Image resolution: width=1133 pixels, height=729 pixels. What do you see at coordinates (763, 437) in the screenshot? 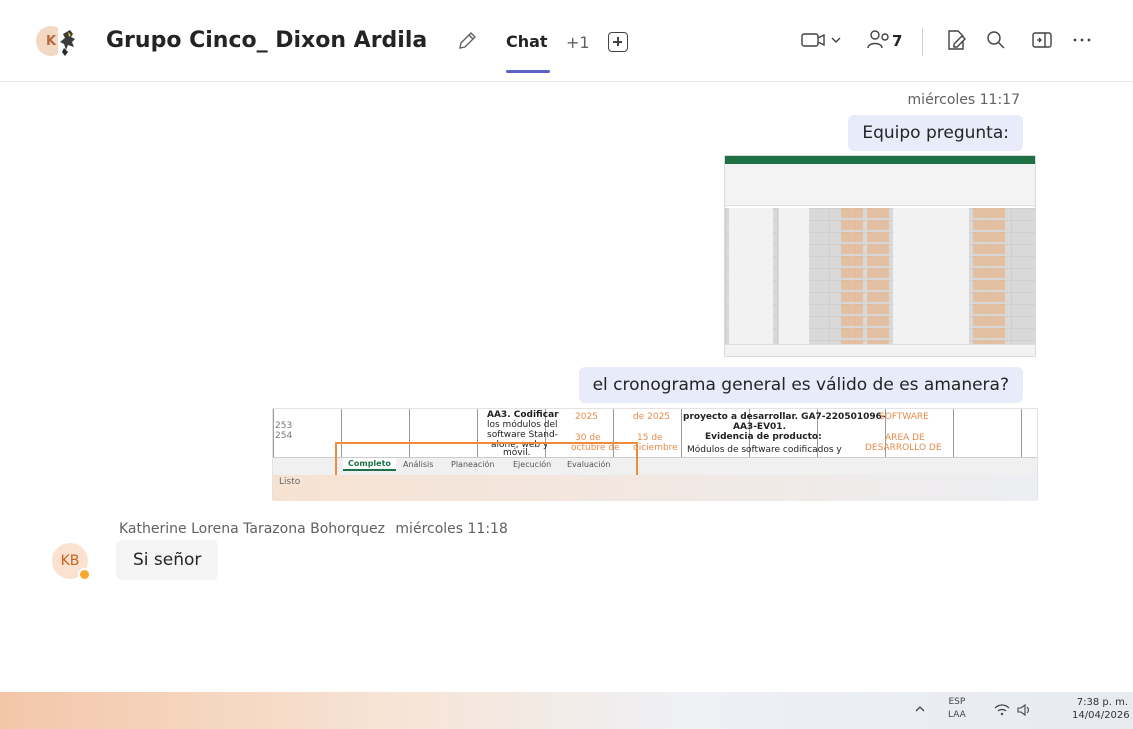
I see `cell-text: Evidencia de producto:` at bounding box center [763, 437].